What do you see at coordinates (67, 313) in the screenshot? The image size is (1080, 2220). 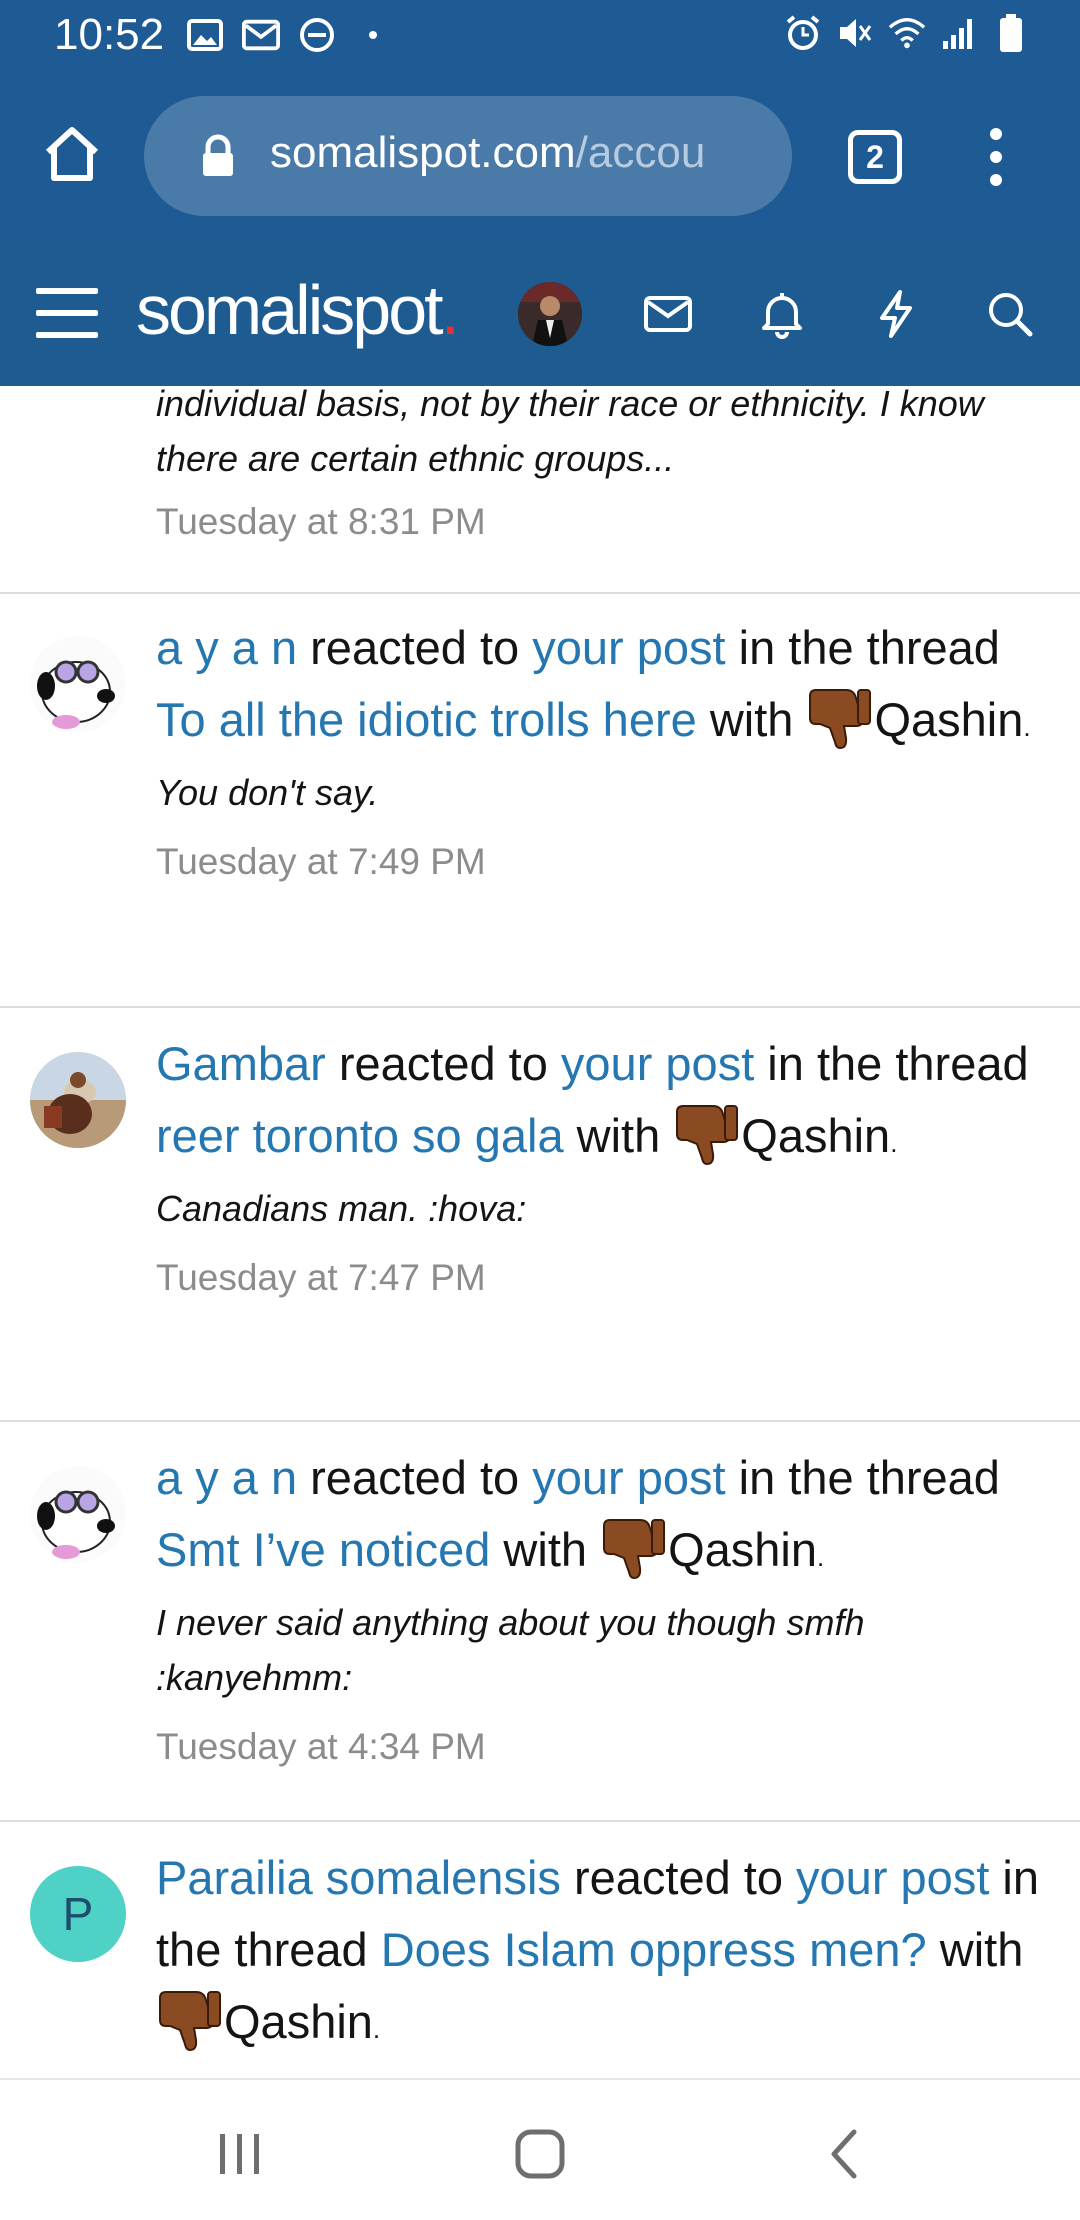 I see `menu-icon` at bounding box center [67, 313].